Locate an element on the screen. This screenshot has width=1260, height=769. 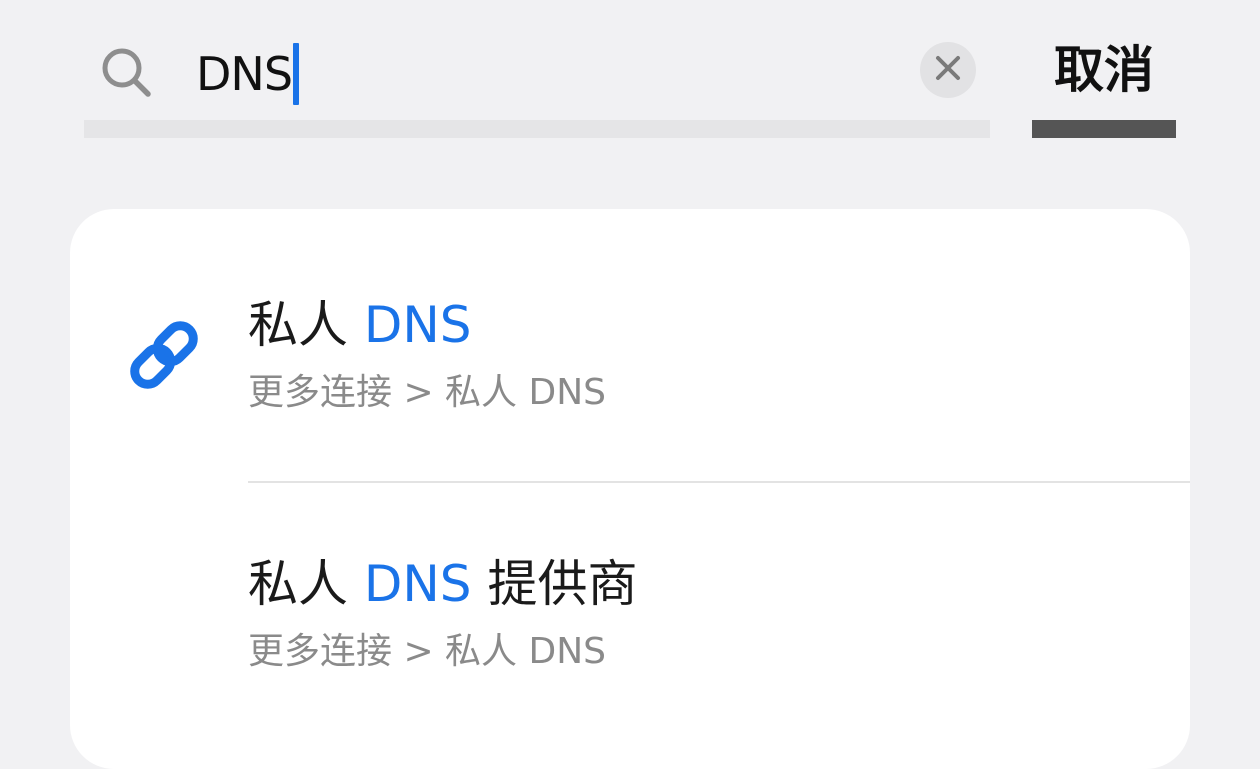
cancel-underline is located at coordinates (1104, 129).